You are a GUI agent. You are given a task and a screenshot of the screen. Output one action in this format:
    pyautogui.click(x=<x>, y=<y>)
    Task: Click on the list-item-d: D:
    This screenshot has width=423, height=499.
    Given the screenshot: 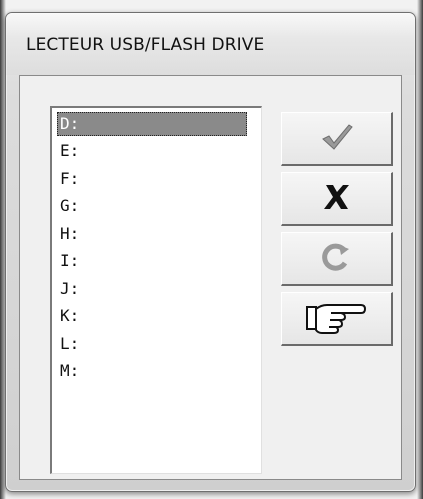 What is the action you would take?
    pyautogui.click(x=152, y=124)
    